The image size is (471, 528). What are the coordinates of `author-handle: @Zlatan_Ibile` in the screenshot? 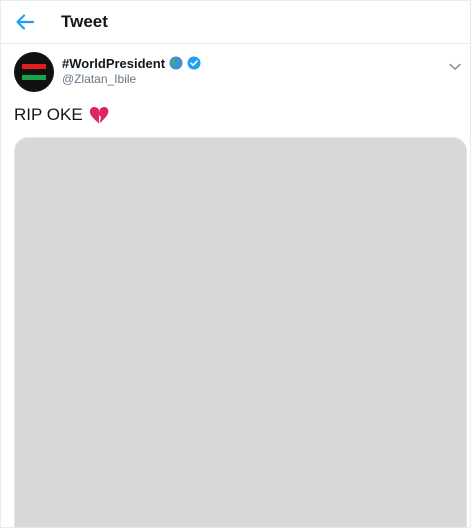 It's located at (99, 79).